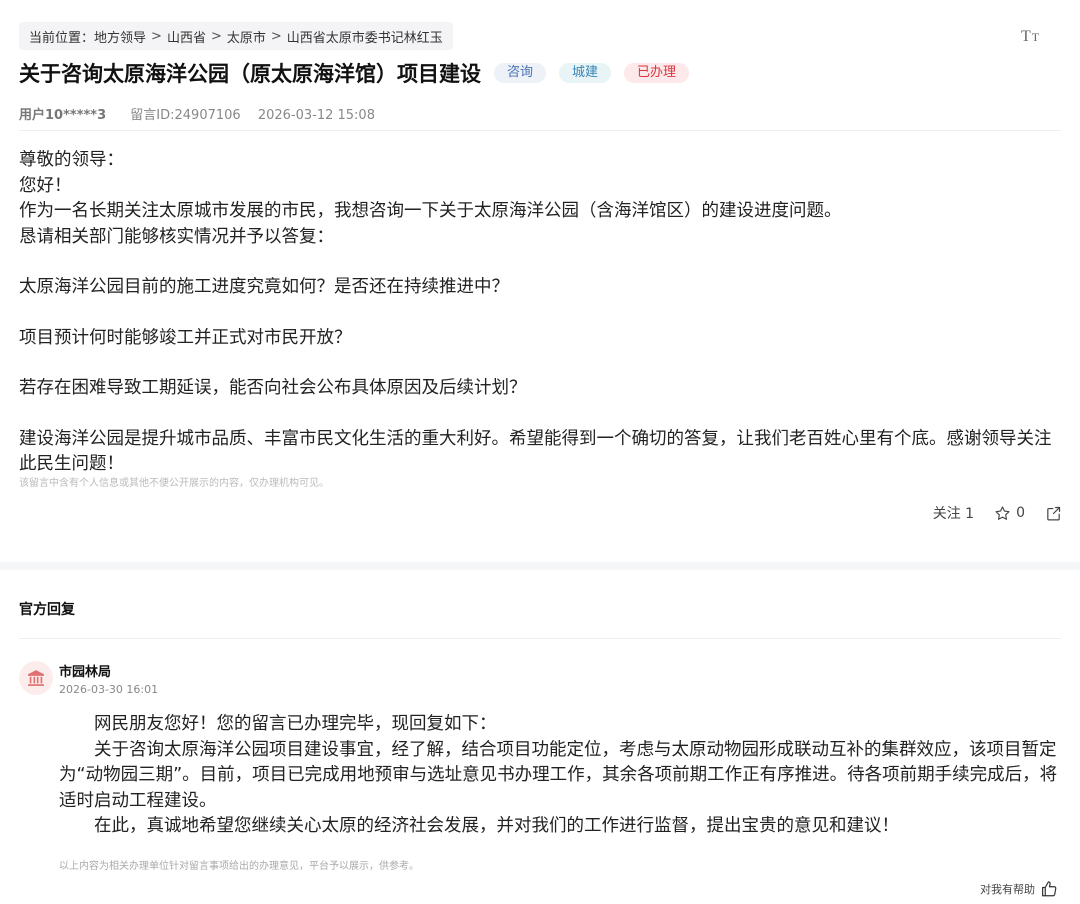 The image size is (1080, 904). I want to click on favorite-button: 0, so click(1009, 513).